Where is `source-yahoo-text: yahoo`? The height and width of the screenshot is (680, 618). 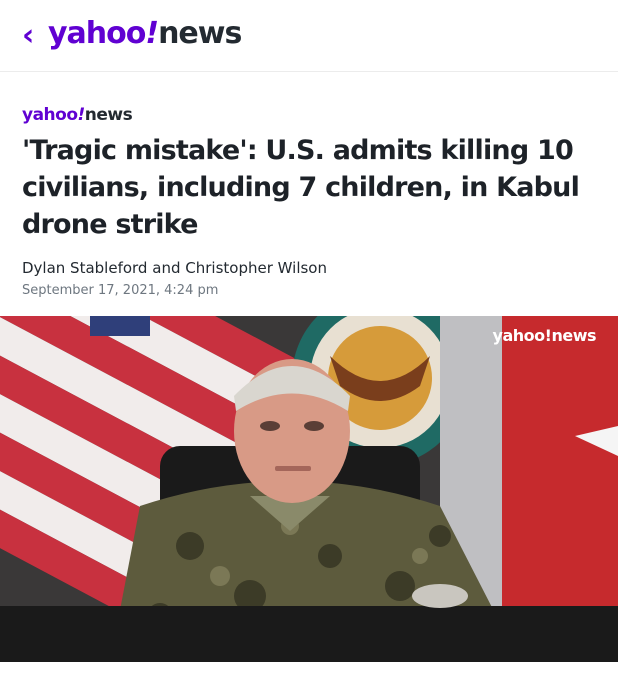 source-yahoo-text: yahoo is located at coordinates (50, 115).